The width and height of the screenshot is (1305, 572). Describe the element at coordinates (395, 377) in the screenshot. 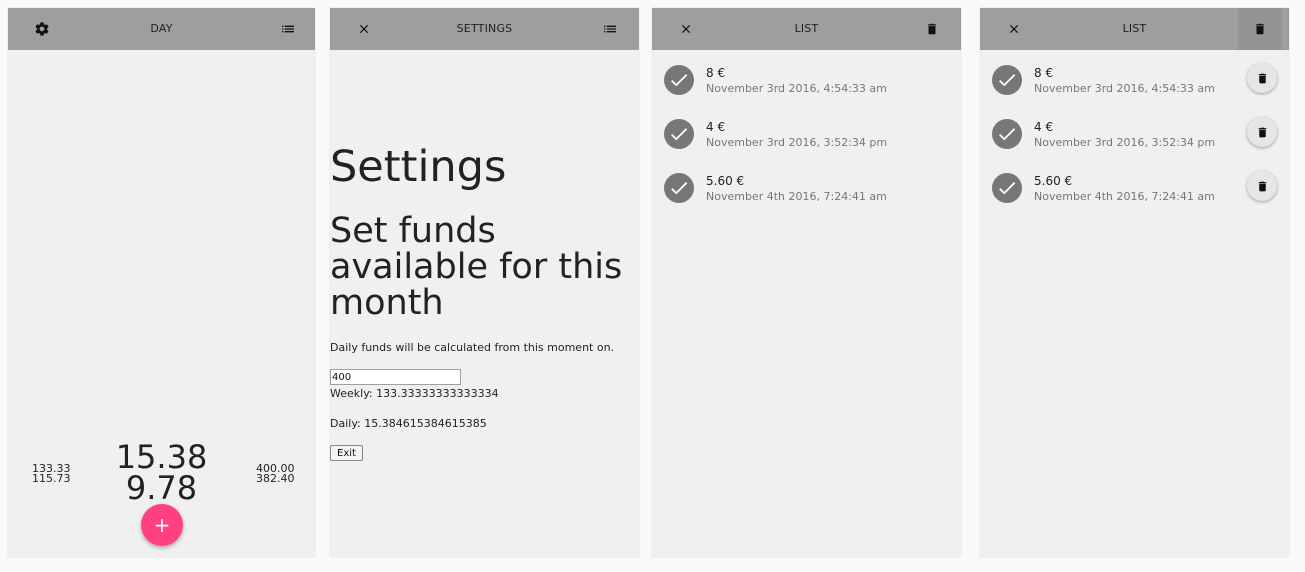

I see `funds-input` at that location.